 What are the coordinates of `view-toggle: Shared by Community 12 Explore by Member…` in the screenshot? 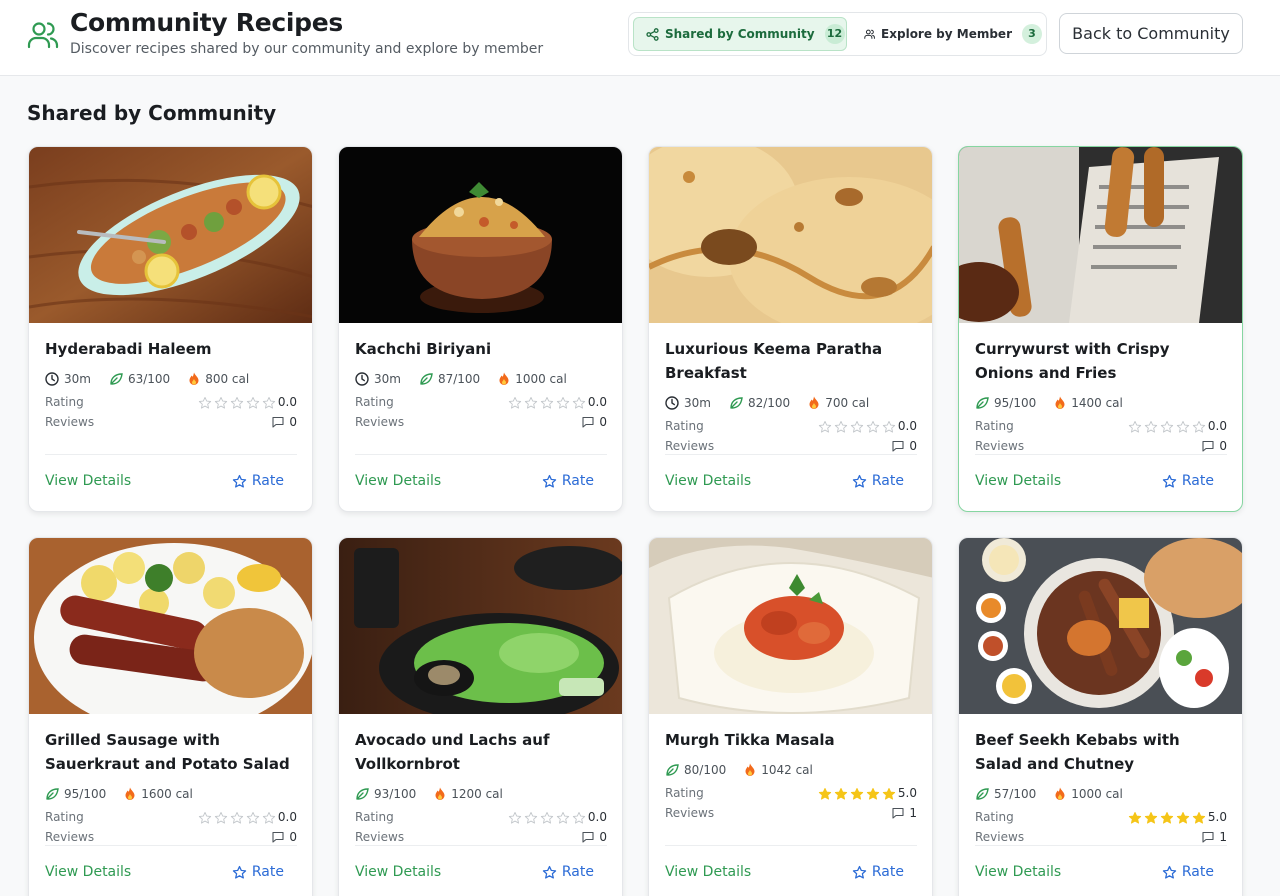 It's located at (837, 34).